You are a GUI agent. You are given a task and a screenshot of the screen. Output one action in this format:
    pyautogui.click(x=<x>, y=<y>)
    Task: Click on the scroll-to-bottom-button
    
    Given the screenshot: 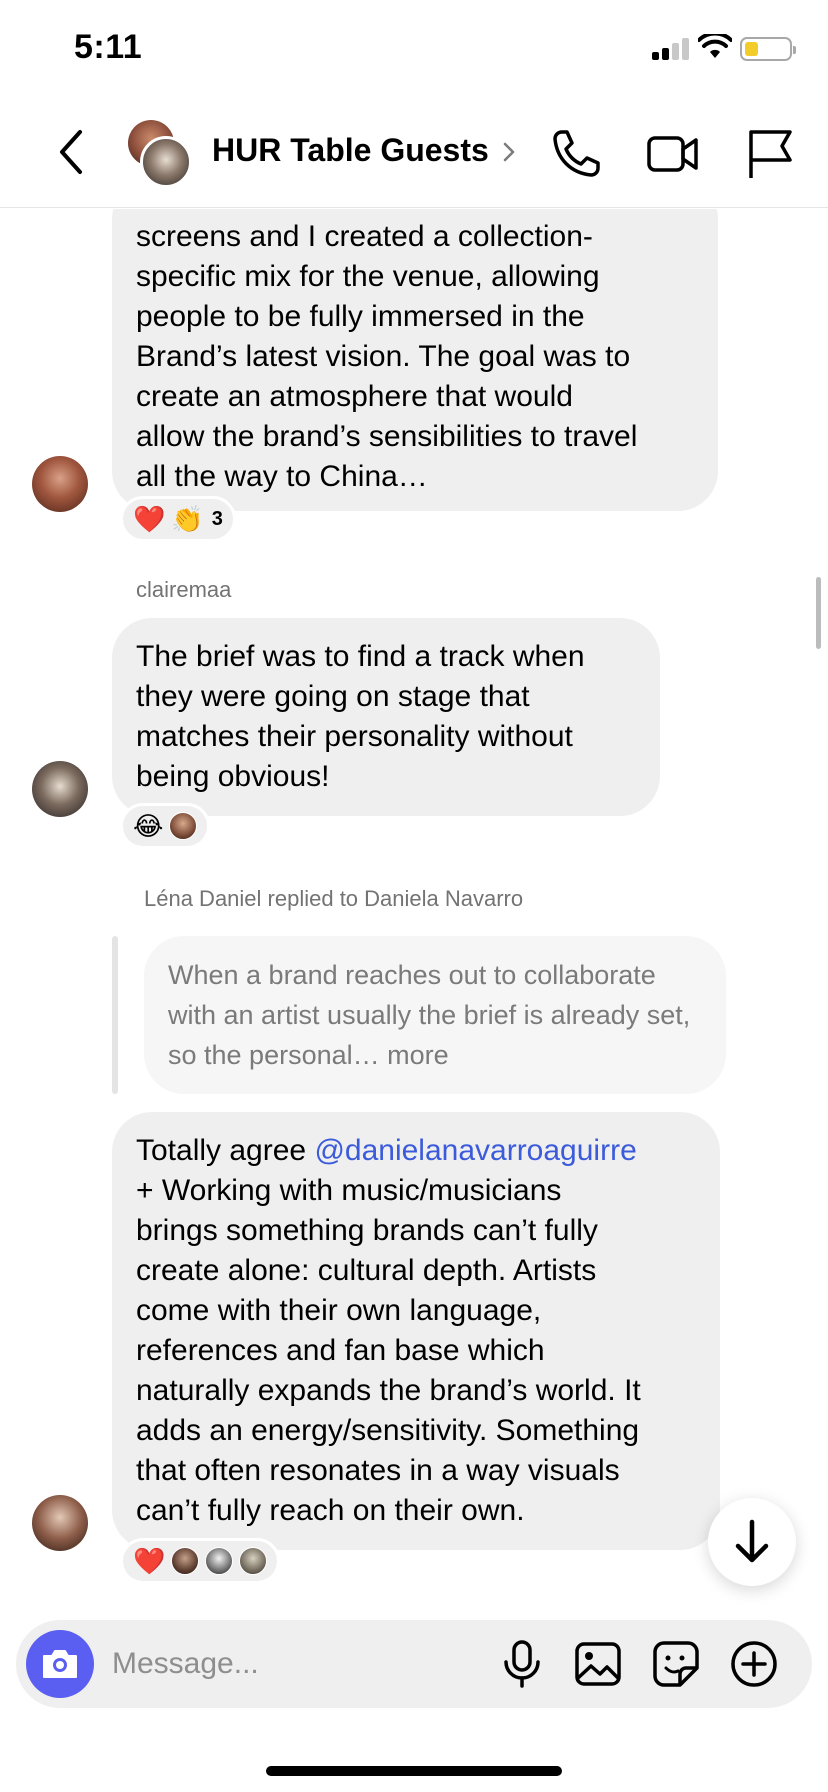 What is the action you would take?
    pyautogui.click(x=752, y=1542)
    